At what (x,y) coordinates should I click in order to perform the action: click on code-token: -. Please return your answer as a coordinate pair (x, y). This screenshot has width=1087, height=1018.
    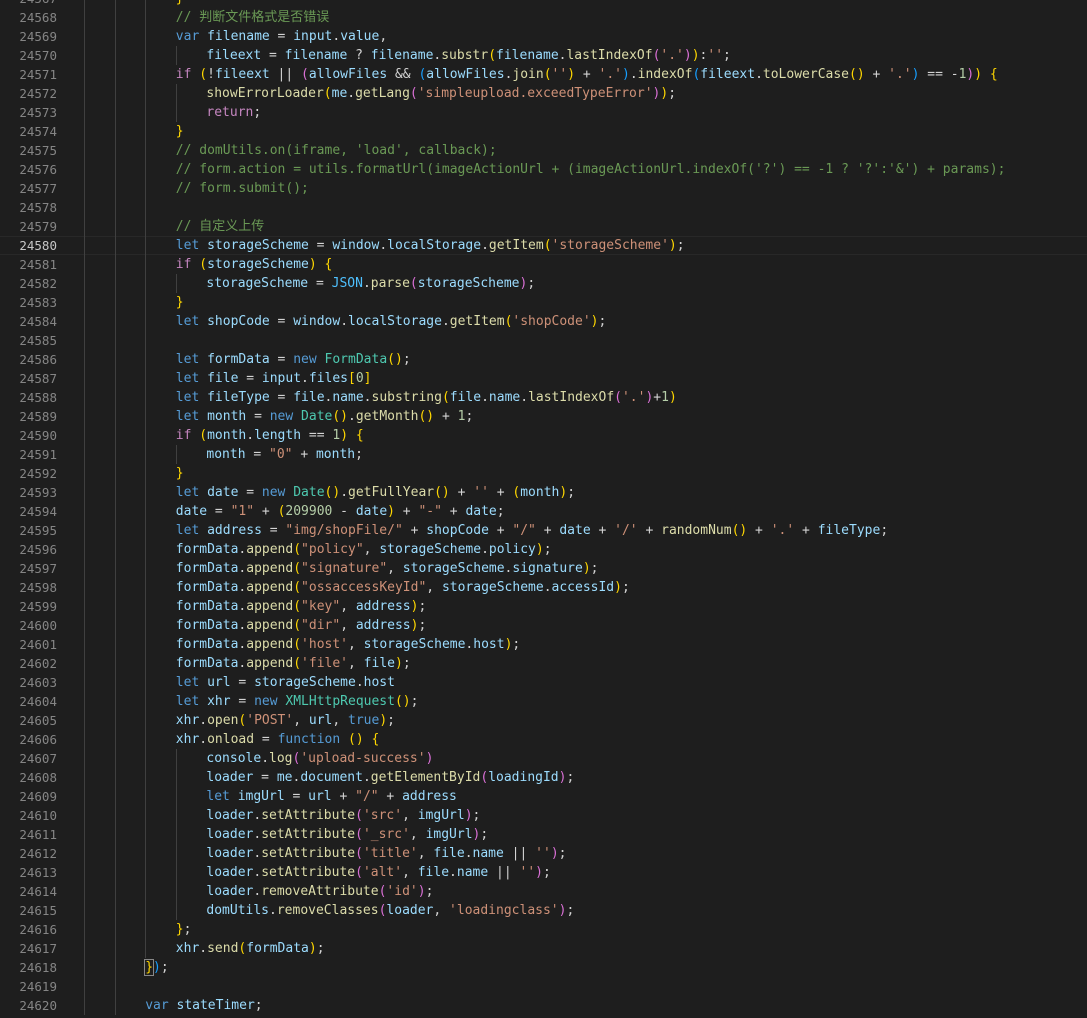
    Looking at the image, I should click on (344, 511).